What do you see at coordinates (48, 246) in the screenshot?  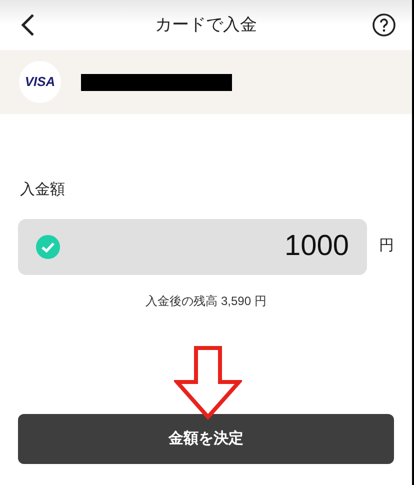 I see `check-icon` at bounding box center [48, 246].